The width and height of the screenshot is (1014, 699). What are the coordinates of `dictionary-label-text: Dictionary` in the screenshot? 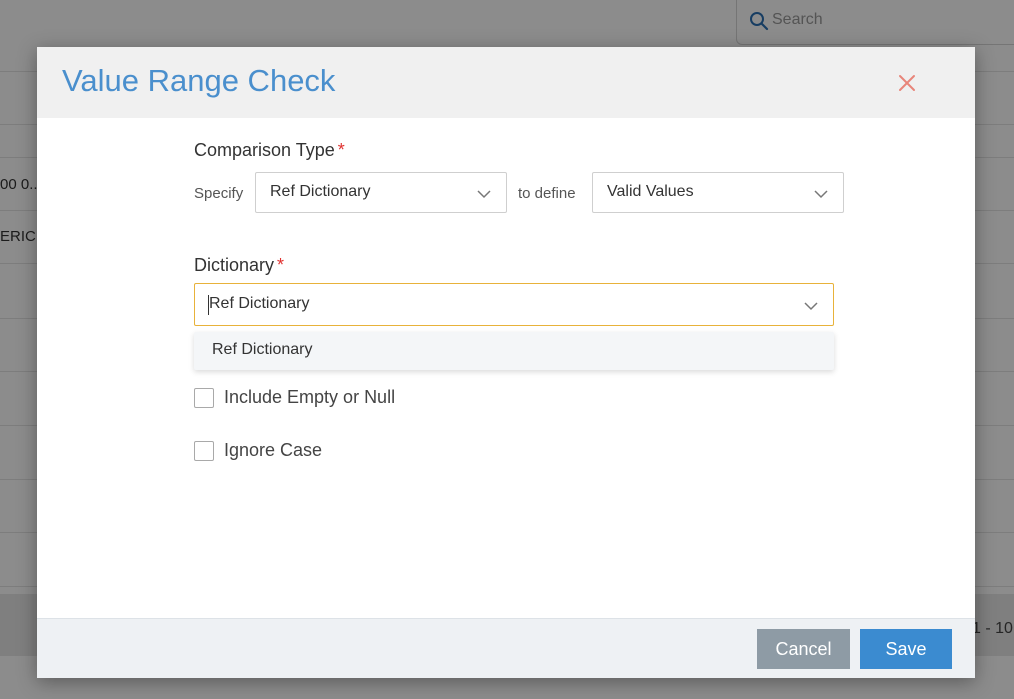 It's located at (234, 265).